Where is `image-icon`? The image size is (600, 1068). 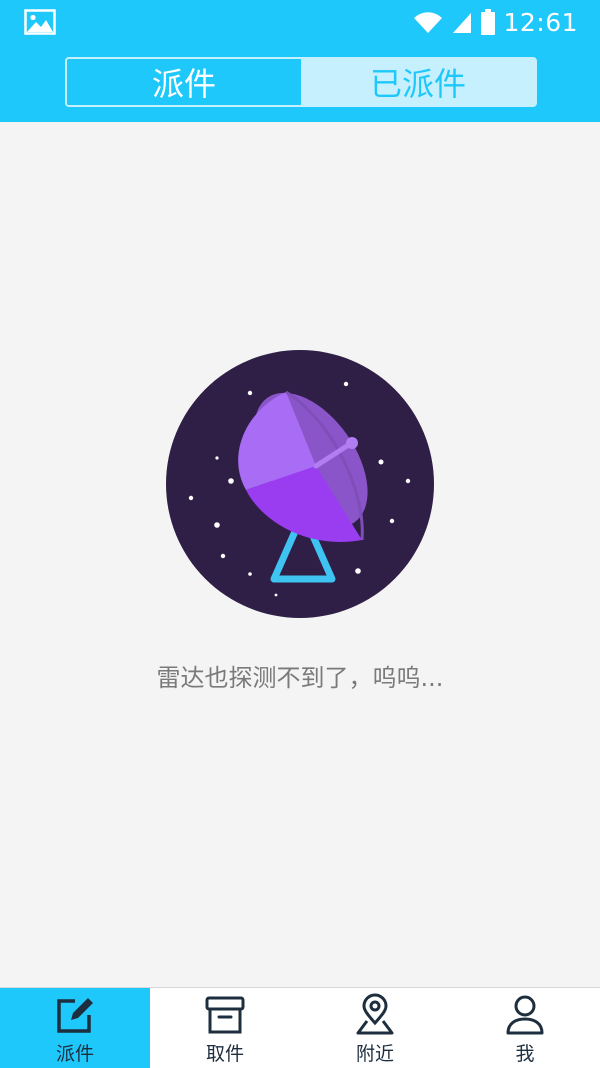
image-icon is located at coordinates (40, 22).